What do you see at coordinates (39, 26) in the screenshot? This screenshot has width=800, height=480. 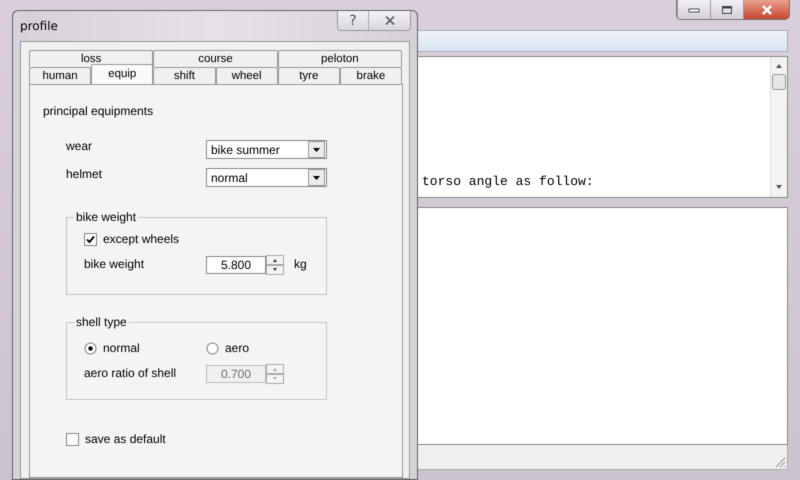 I see `dialog-title: profile` at bounding box center [39, 26].